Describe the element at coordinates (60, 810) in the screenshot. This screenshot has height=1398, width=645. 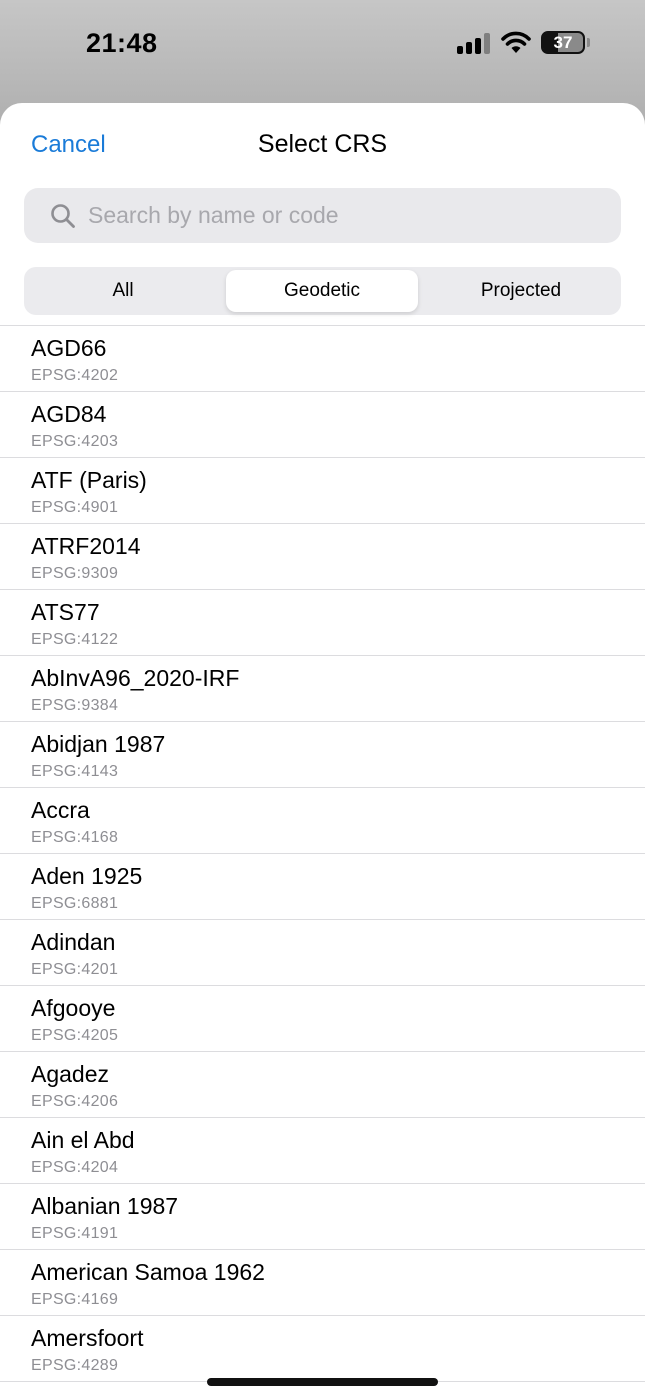
I see `crs-name: Accra` at that location.